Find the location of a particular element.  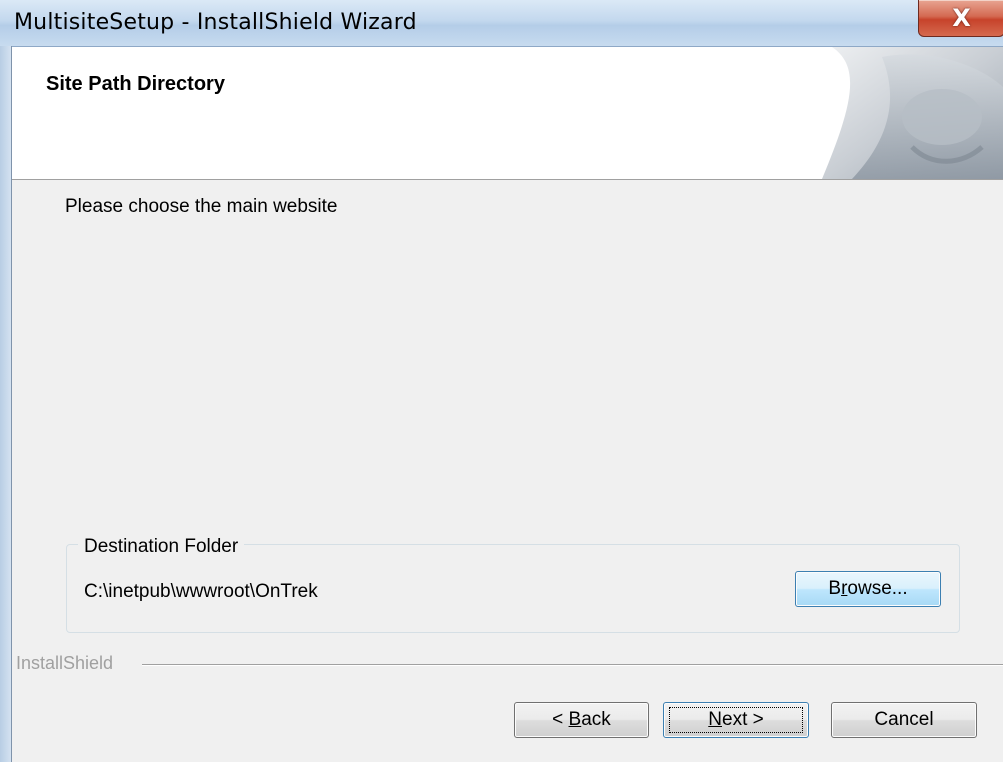

window-title: MultisiteSetup - InstallShield Wizard is located at coordinates (215, 22).